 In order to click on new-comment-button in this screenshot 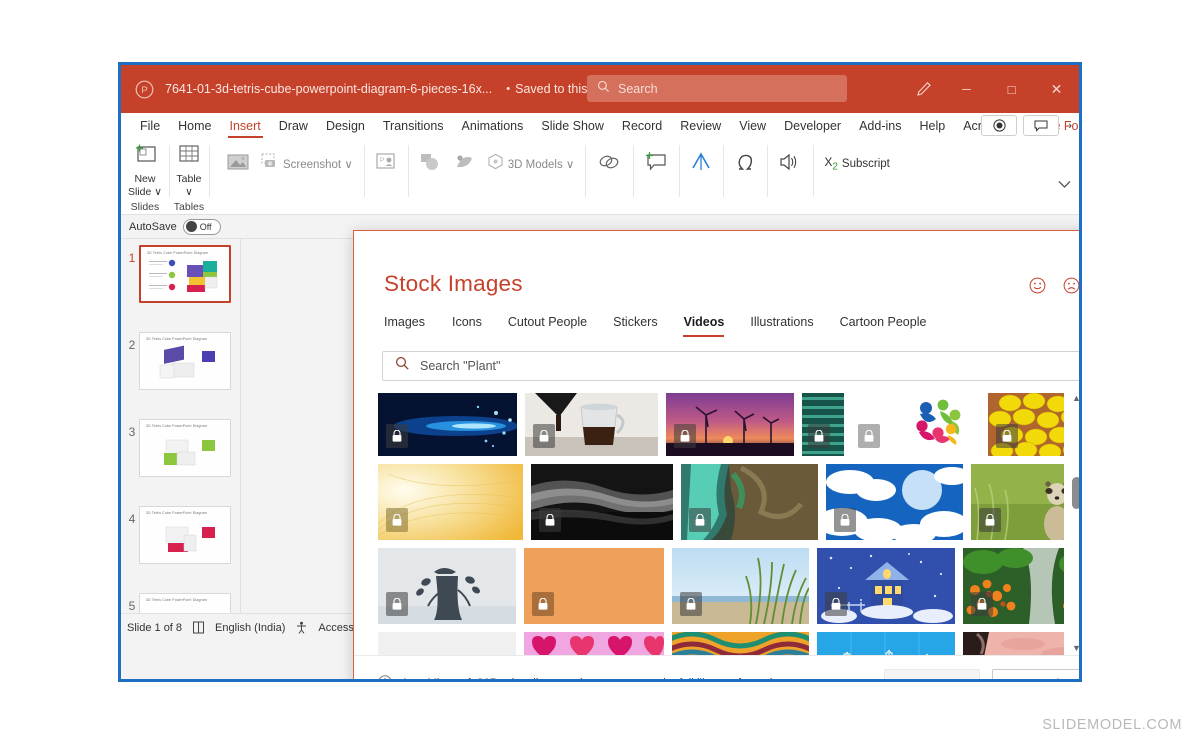, I will do `click(656, 164)`.